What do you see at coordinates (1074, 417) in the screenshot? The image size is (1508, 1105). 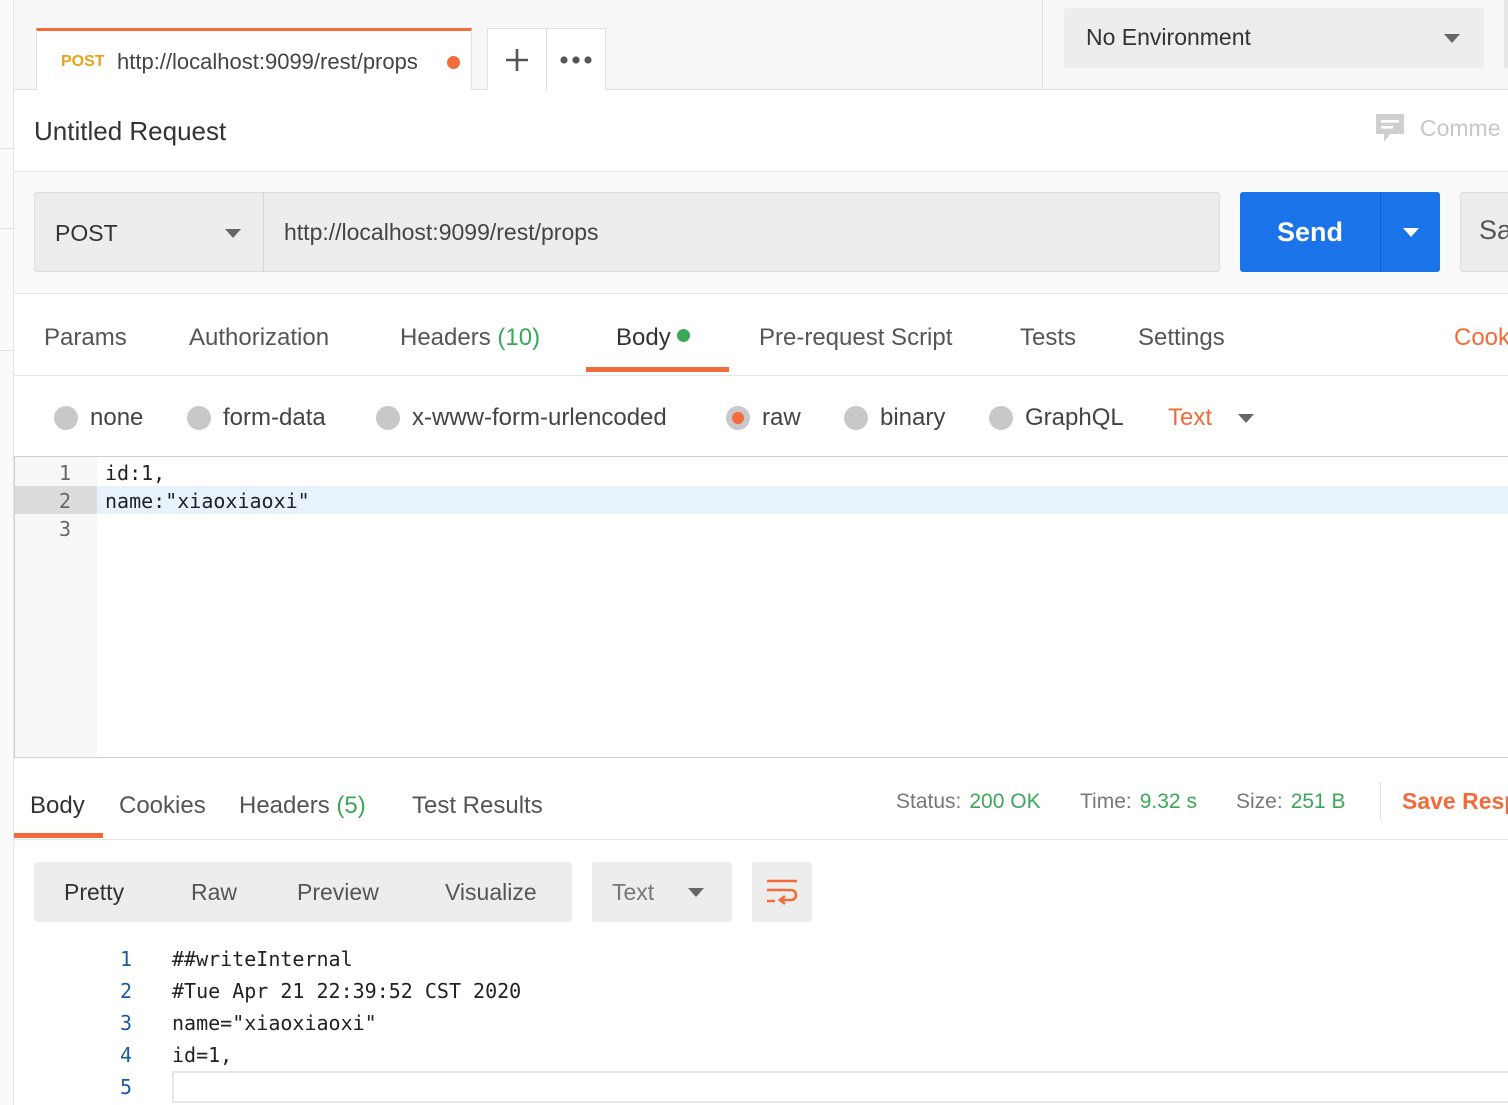 I see `radio-label: GraphQL` at bounding box center [1074, 417].